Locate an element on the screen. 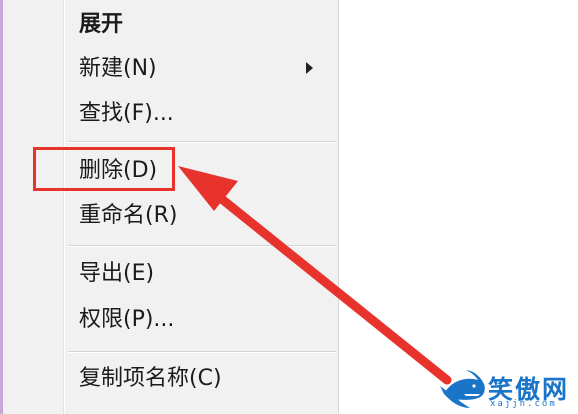 The width and height of the screenshot is (578, 414). shark-logo-icon is located at coordinates (462, 389).